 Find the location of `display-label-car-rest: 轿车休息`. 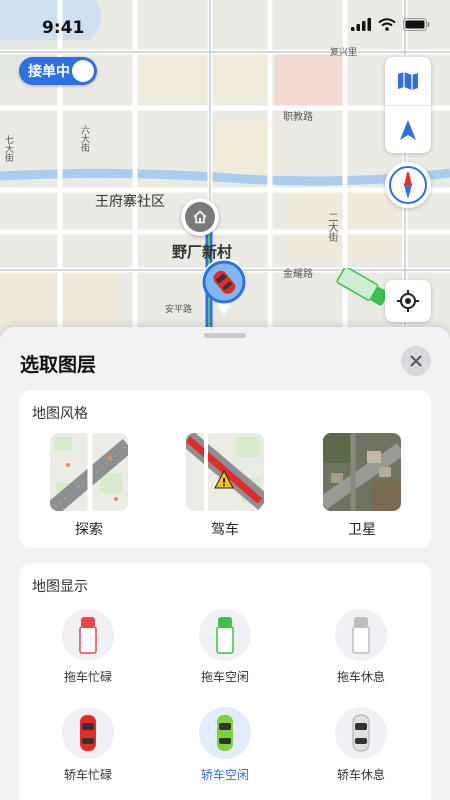

display-label-car-rest: 轿车休息 is located at coordinates (360, 775).